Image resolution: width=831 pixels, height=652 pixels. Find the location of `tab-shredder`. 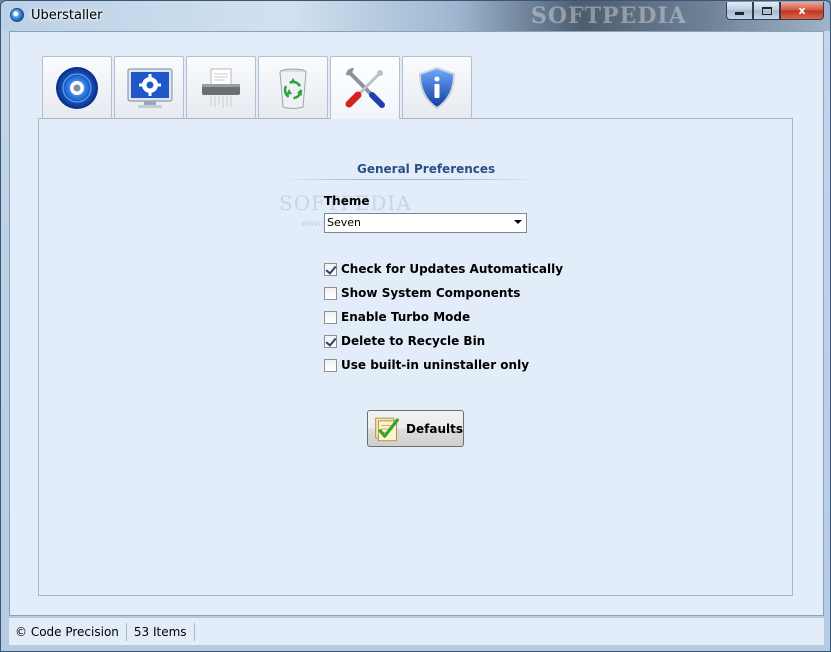

tab-shredder is located at coordinates (221, 87).